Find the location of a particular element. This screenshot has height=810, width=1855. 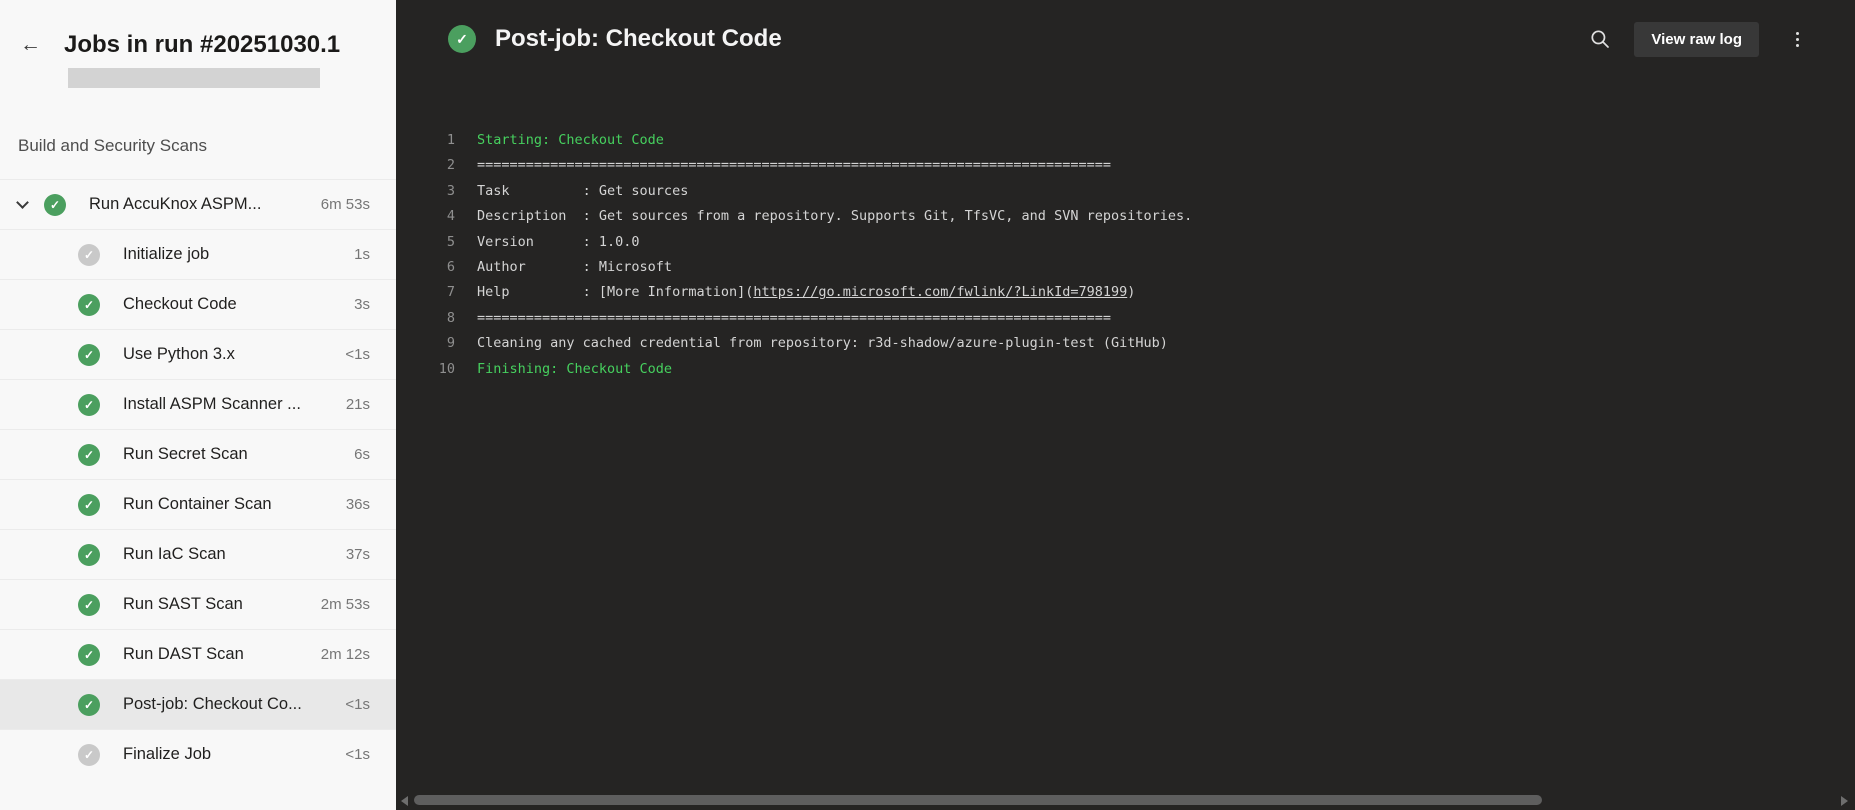

log-text-segment: Starting: Checkout Code is located at coordinates (570, 140).